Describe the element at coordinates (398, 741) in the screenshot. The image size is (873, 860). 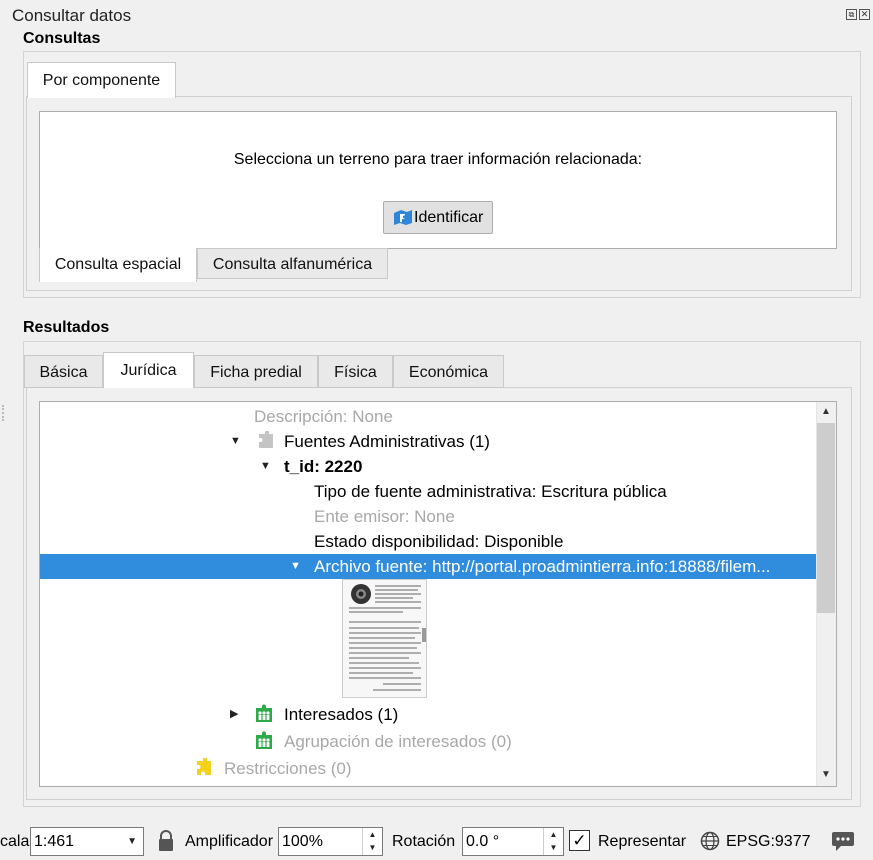
I see `tree-item-label: Agrupación de interesados (0)` at that location.